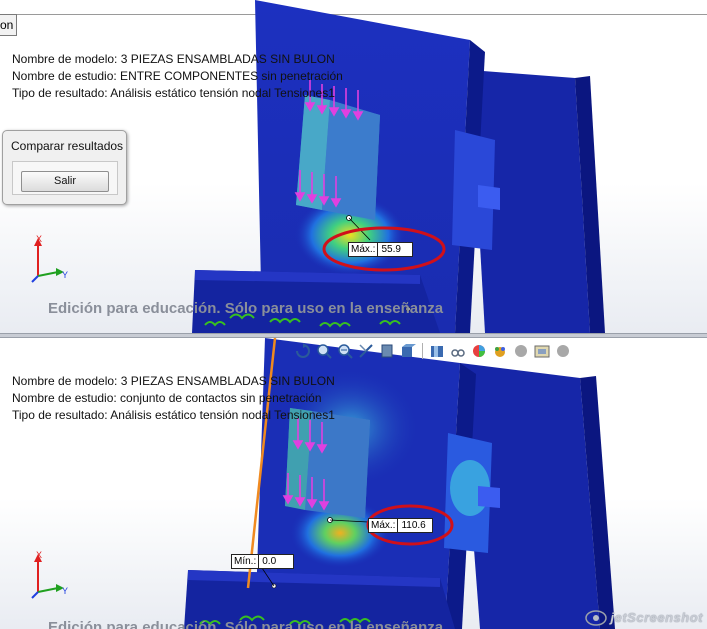 The height and width of the screenshot is (629, 707). Describe the element at coordinates (396, 249) in the screenshot. I see `max-value: 55.9` at that location.